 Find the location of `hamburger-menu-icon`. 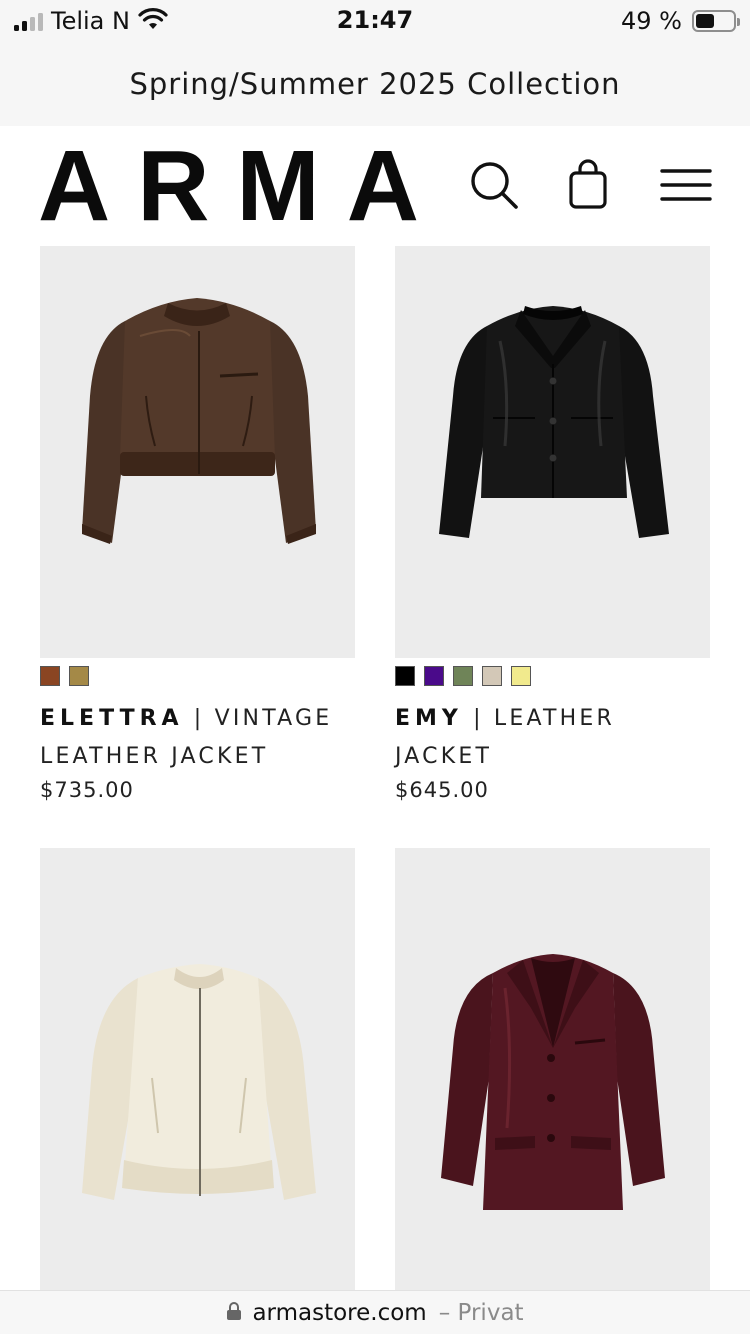

hamburger-menu-icon is located at coordinates (686, 188).